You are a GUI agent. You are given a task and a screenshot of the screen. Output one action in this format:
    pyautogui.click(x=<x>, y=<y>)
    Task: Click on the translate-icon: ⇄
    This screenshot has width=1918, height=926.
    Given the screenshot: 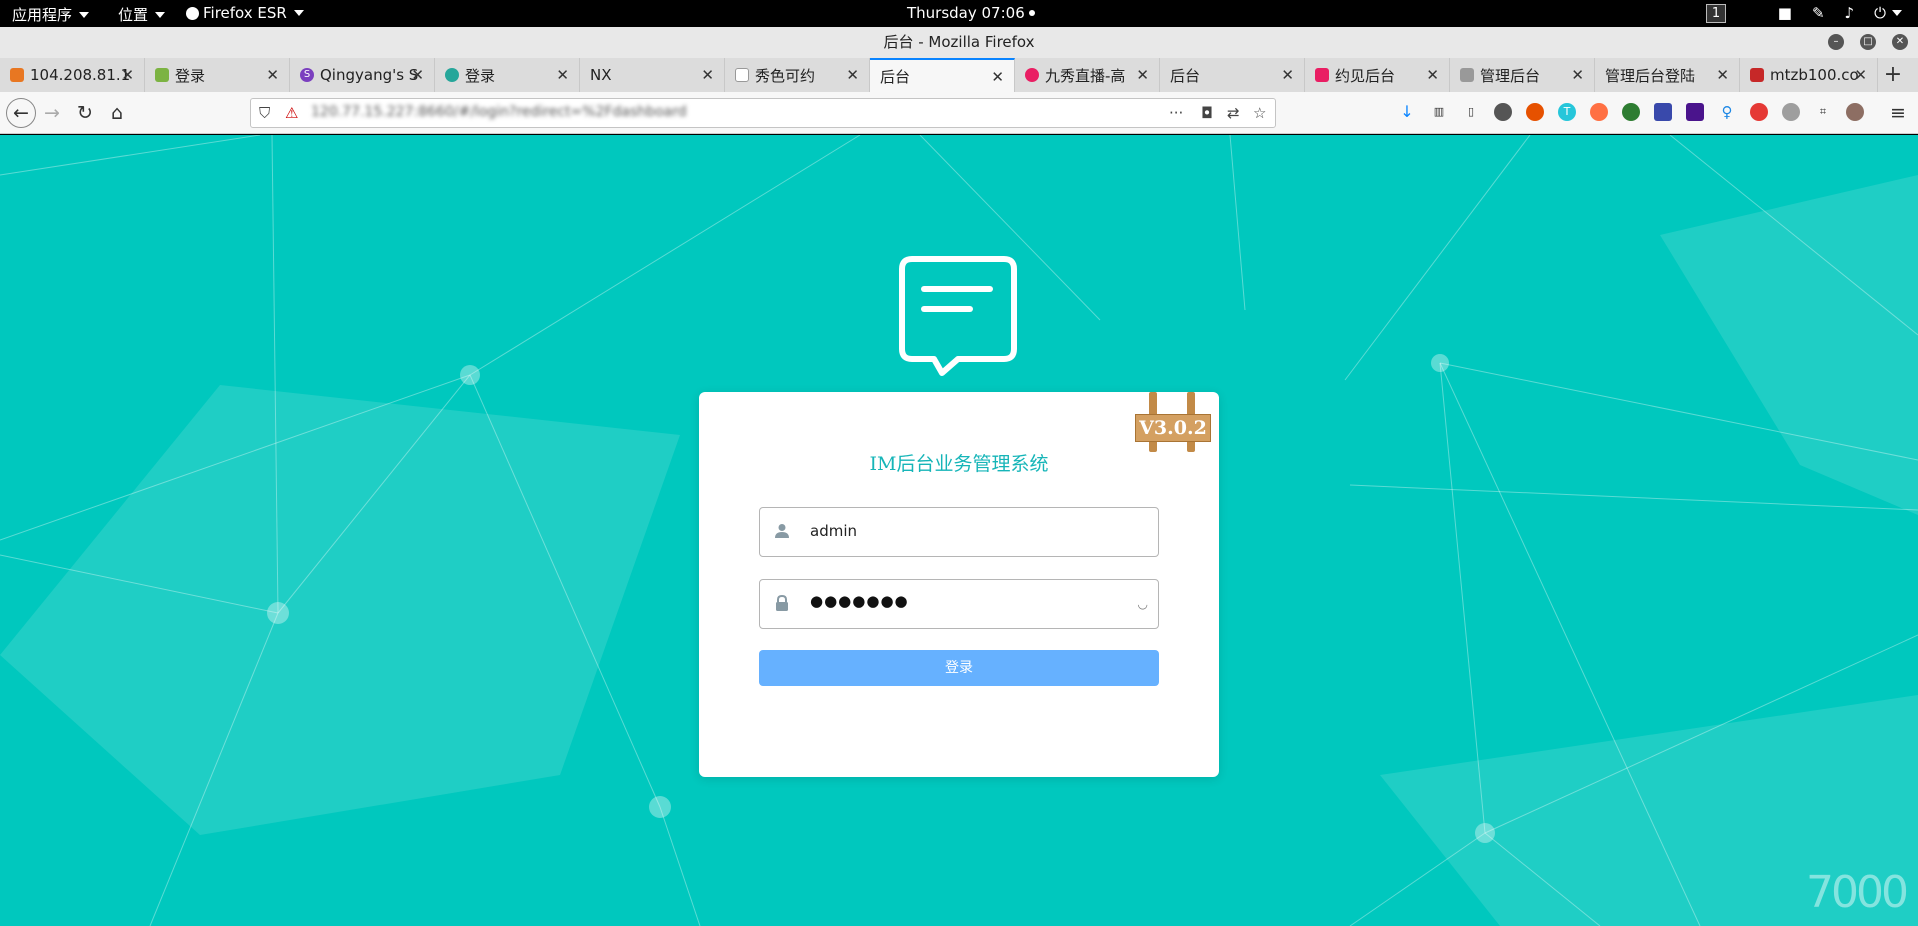 What is the action you would take?
    pyautogui.click(x=1233, y=113)
    